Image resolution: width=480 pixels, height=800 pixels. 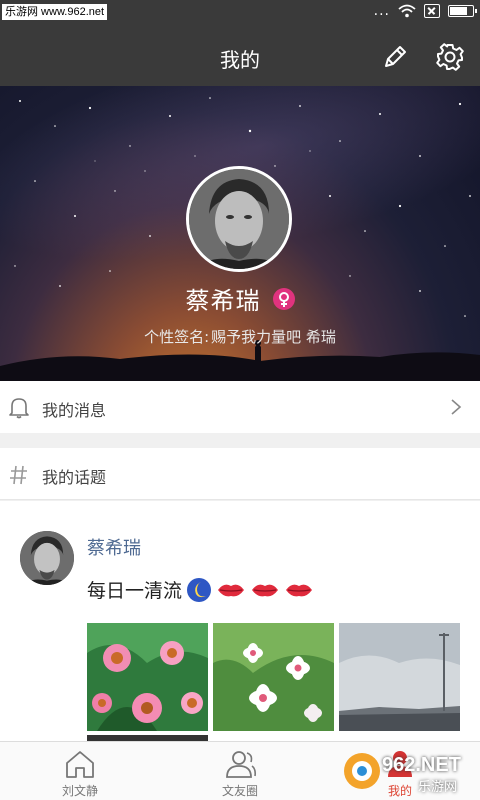 I want to click on moon-icon, so click(x=199, y=589).